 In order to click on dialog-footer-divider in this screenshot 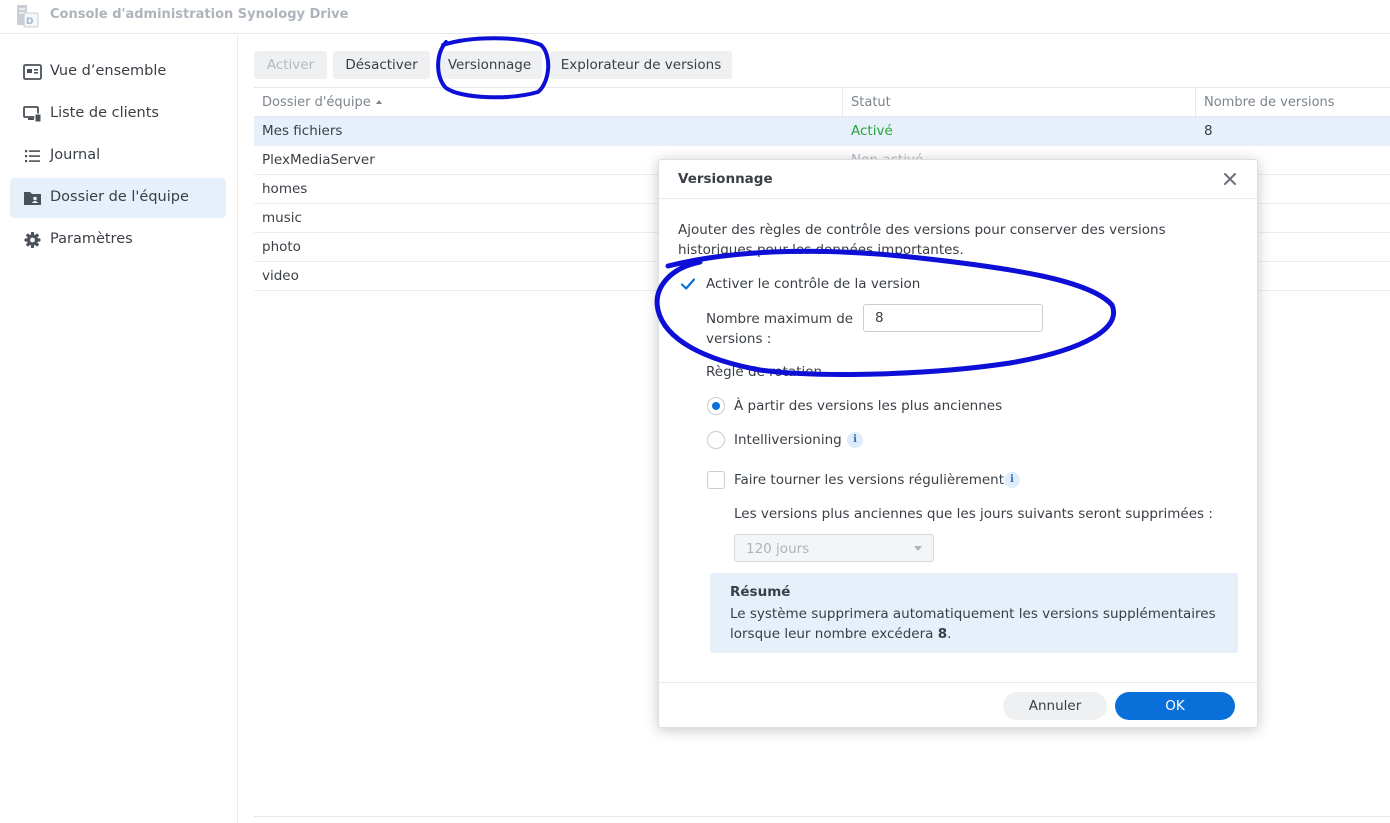, I will do `click(958, 682)`.